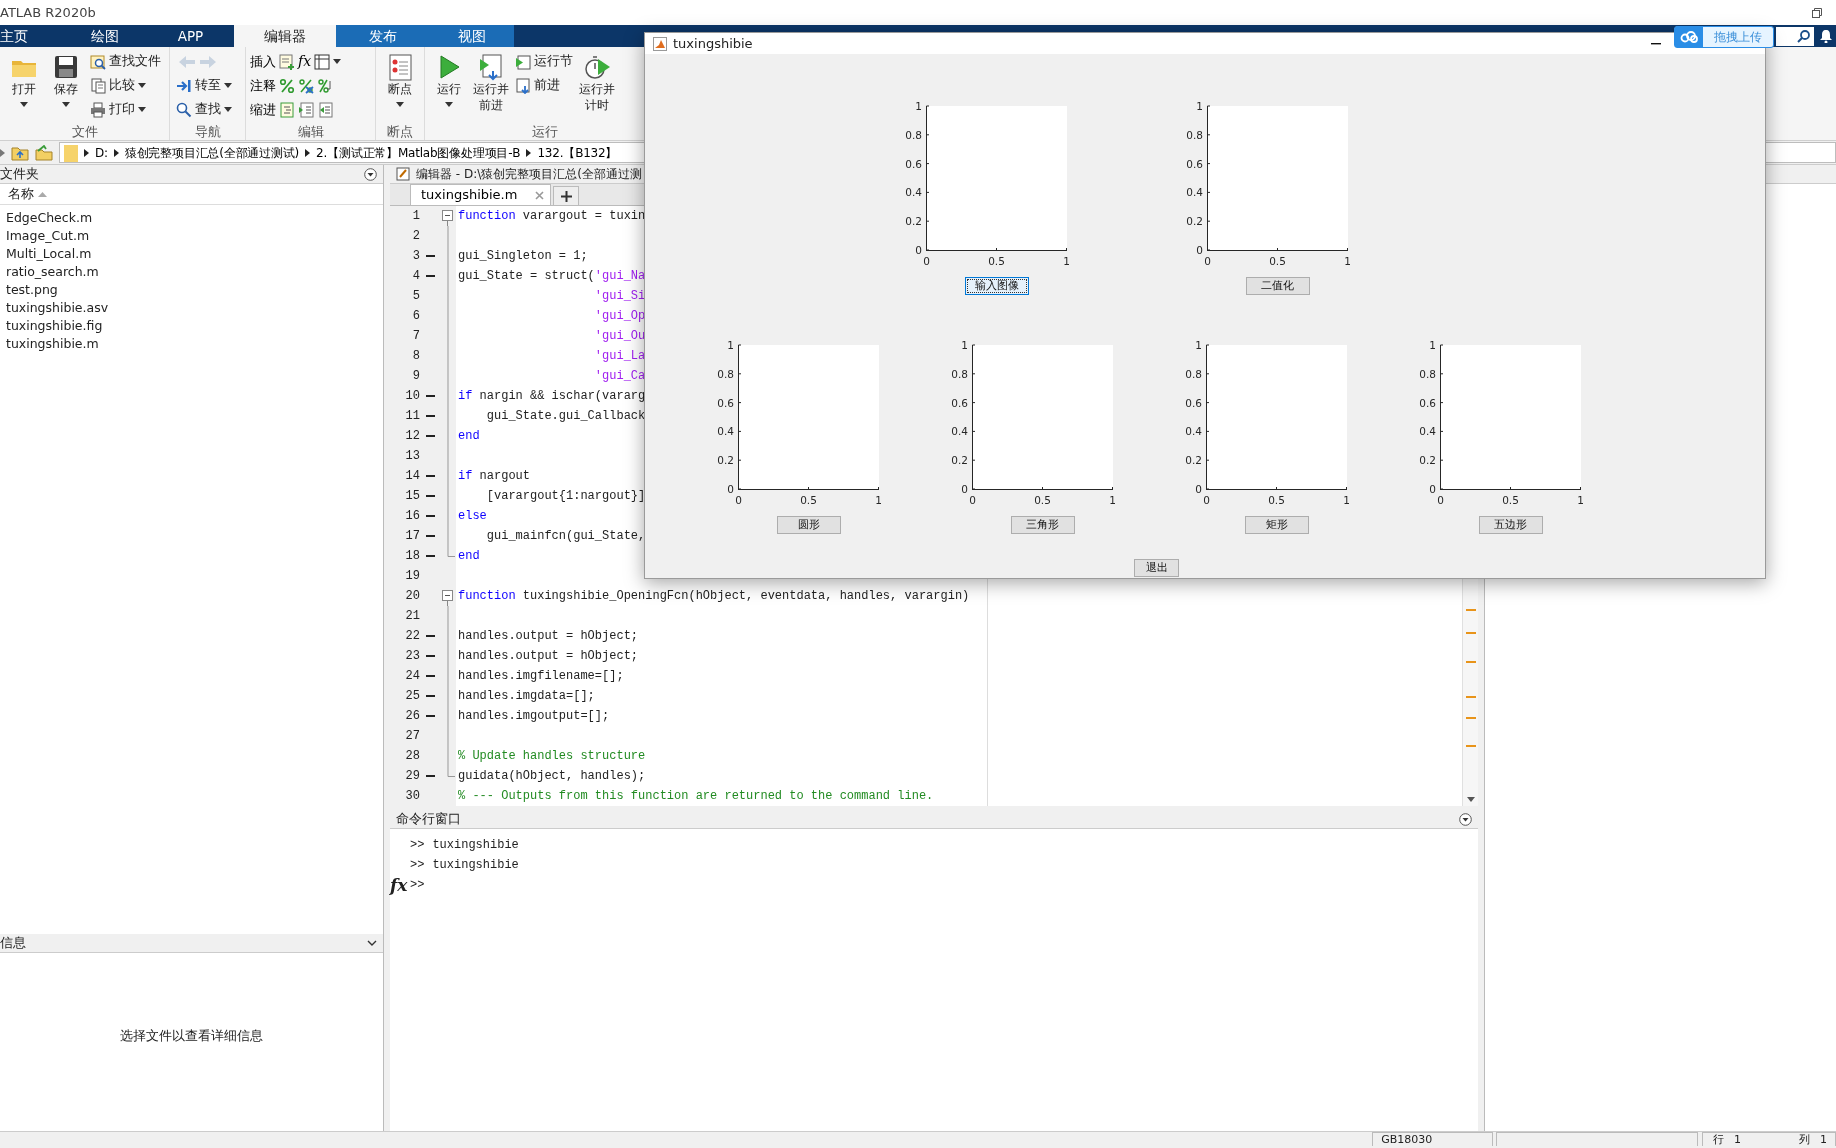  I want to click on group-label: 运行, so click(544, 131).